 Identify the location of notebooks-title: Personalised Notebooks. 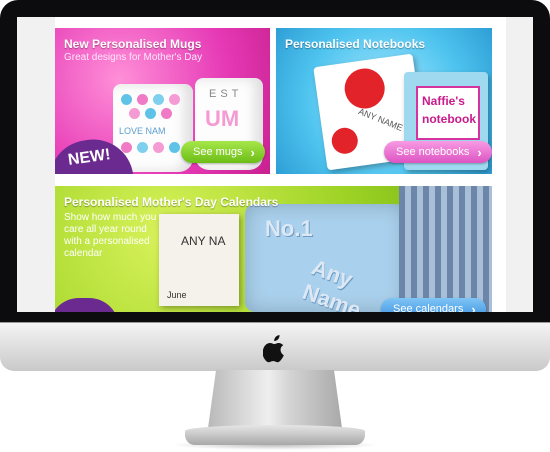
(355, 44).